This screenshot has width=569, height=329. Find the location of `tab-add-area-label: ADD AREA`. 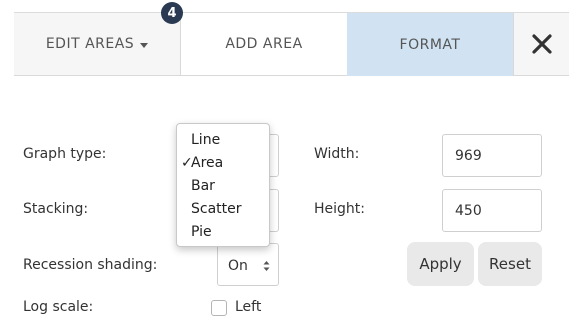

tab-add-area-label: ADD AREA is located at coordinates (264, 44).